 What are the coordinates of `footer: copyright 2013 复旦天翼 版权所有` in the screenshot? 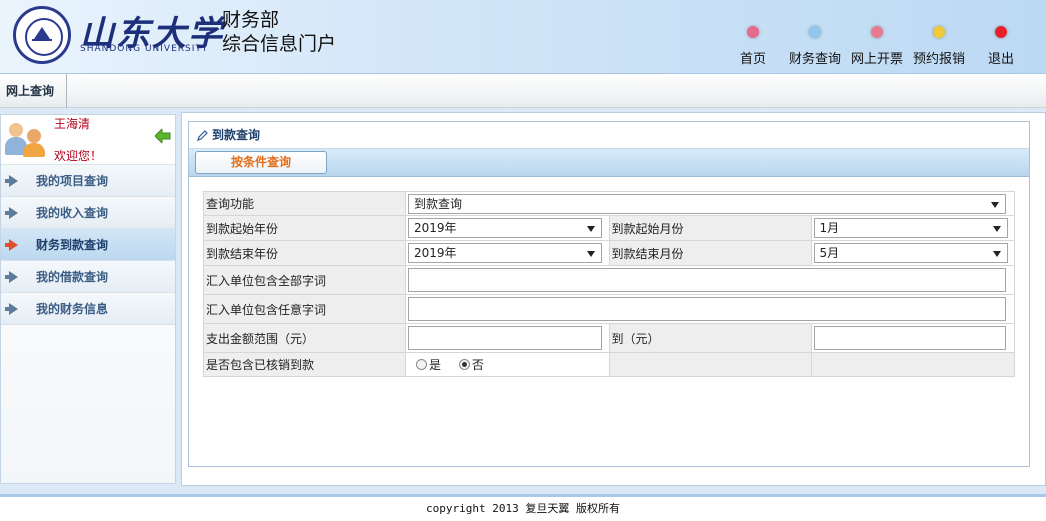 It's located at (523, 507).